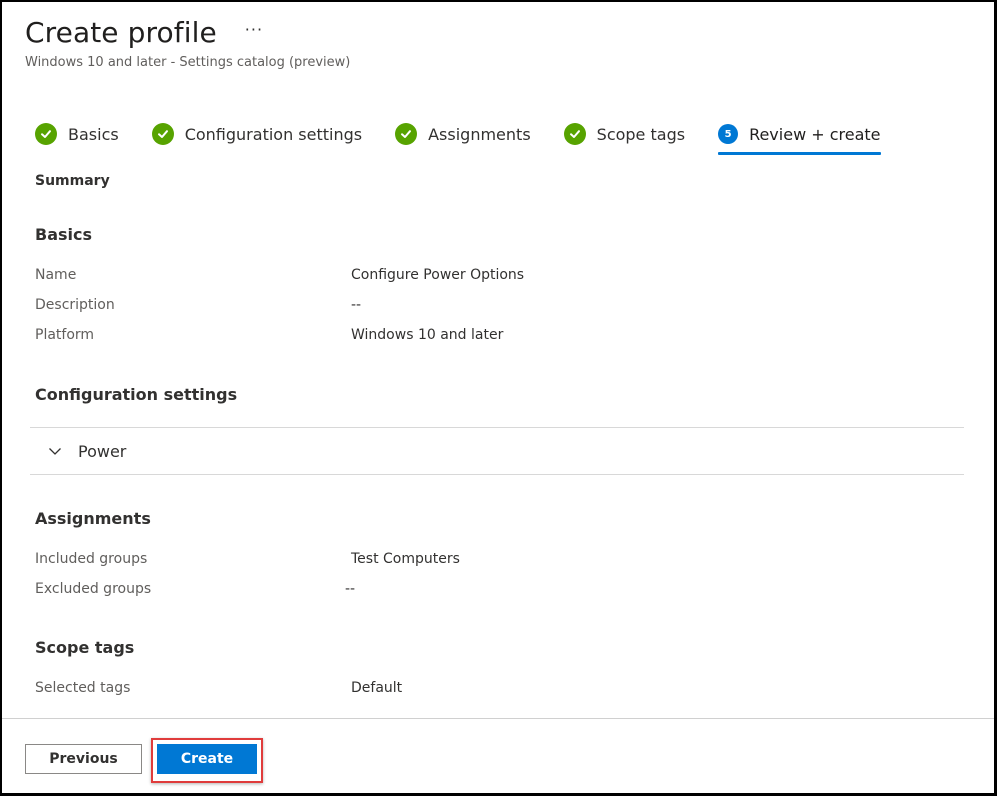  Describe the element at coordinates (254, 29) in the screenshot. I see `more-options-icon: ···` at that location.